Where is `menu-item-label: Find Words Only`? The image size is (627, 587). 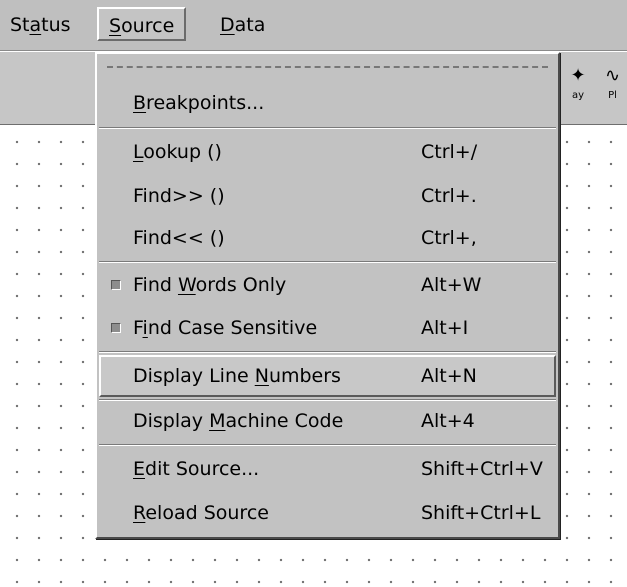 menu-item-label: Find Words Only is located at coordinates (209, 285).